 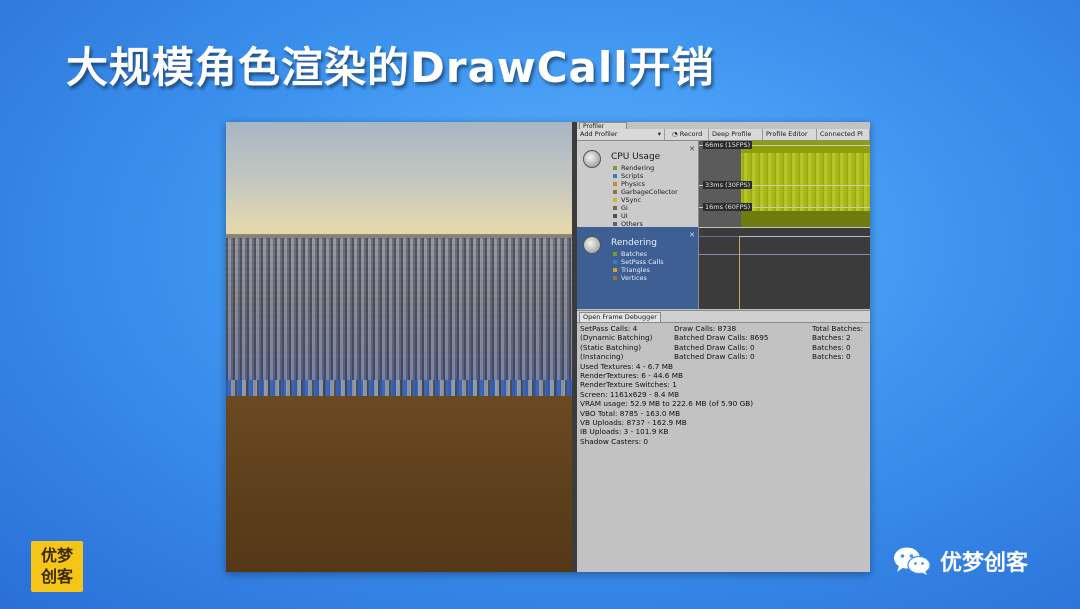 What do you see at coordinates (831, 338) in the screenshot?
I see `stat-batches: Batches: 2` at bounding box center [831, 338].